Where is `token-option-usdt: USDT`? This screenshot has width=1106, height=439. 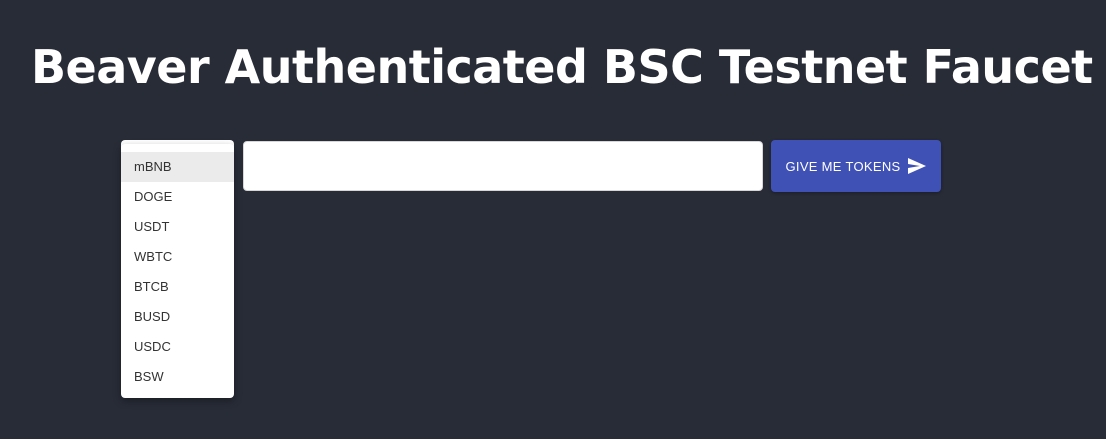 token-option-usdt: USDT is located at coordinates (177, 227).